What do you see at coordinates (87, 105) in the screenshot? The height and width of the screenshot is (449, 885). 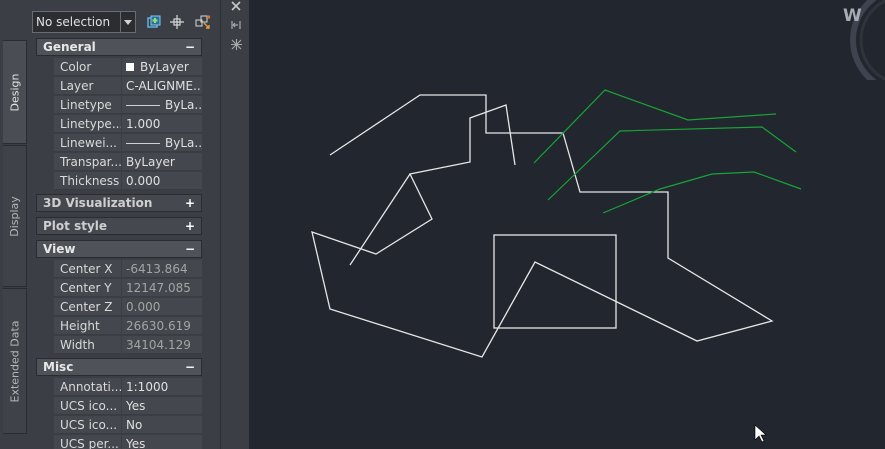 I see `property-label: Linetype` at bounding box center [87, 105].